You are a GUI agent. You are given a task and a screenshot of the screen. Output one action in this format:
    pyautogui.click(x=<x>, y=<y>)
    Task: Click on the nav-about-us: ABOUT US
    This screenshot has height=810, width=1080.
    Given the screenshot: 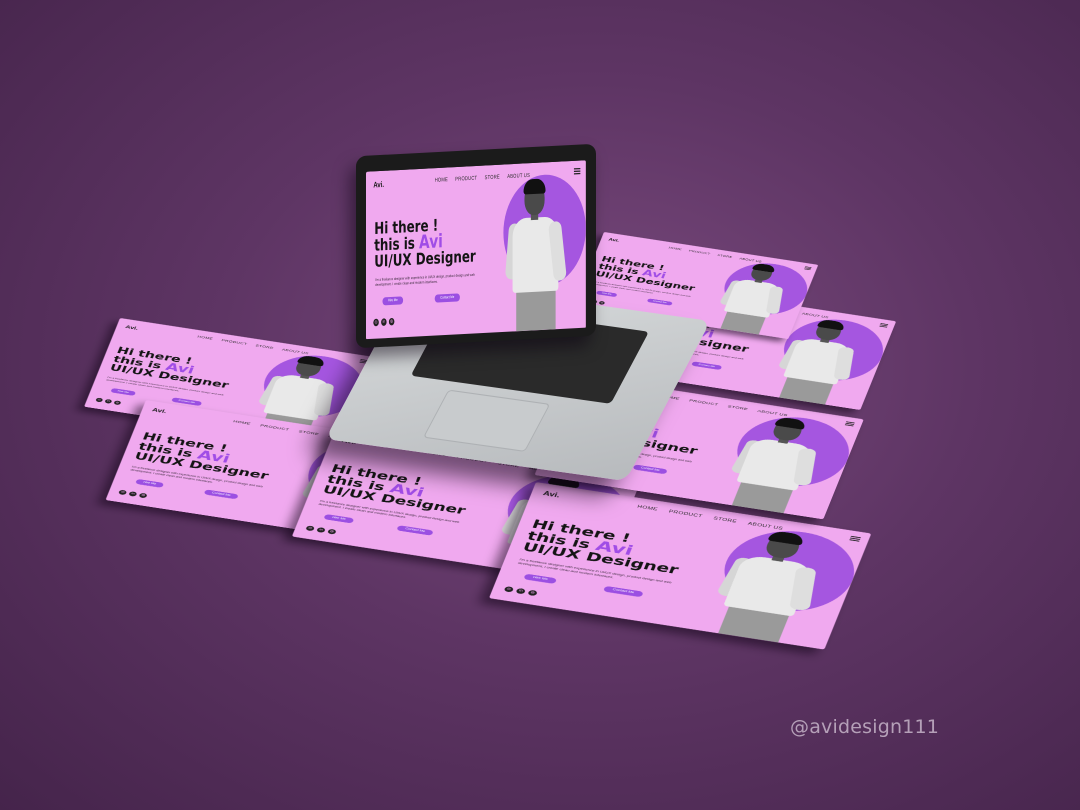 What is the action you would take?
    pyautogui.click(x=518, y=175)
    